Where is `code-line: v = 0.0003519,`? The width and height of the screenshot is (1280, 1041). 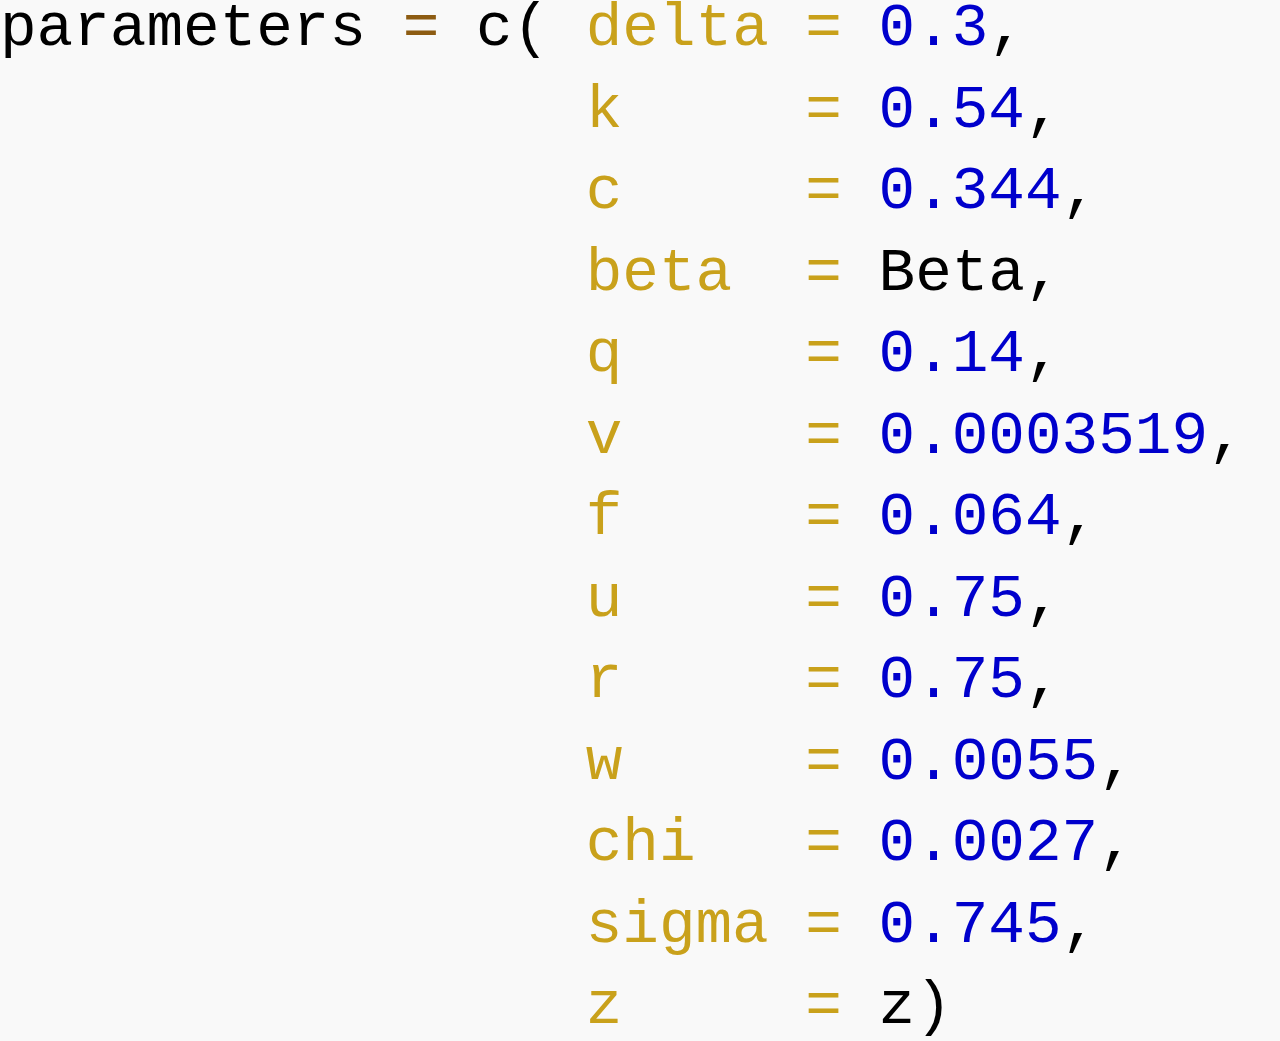
code-line: v = 0.0003519, is located at coordinates (915, 436).